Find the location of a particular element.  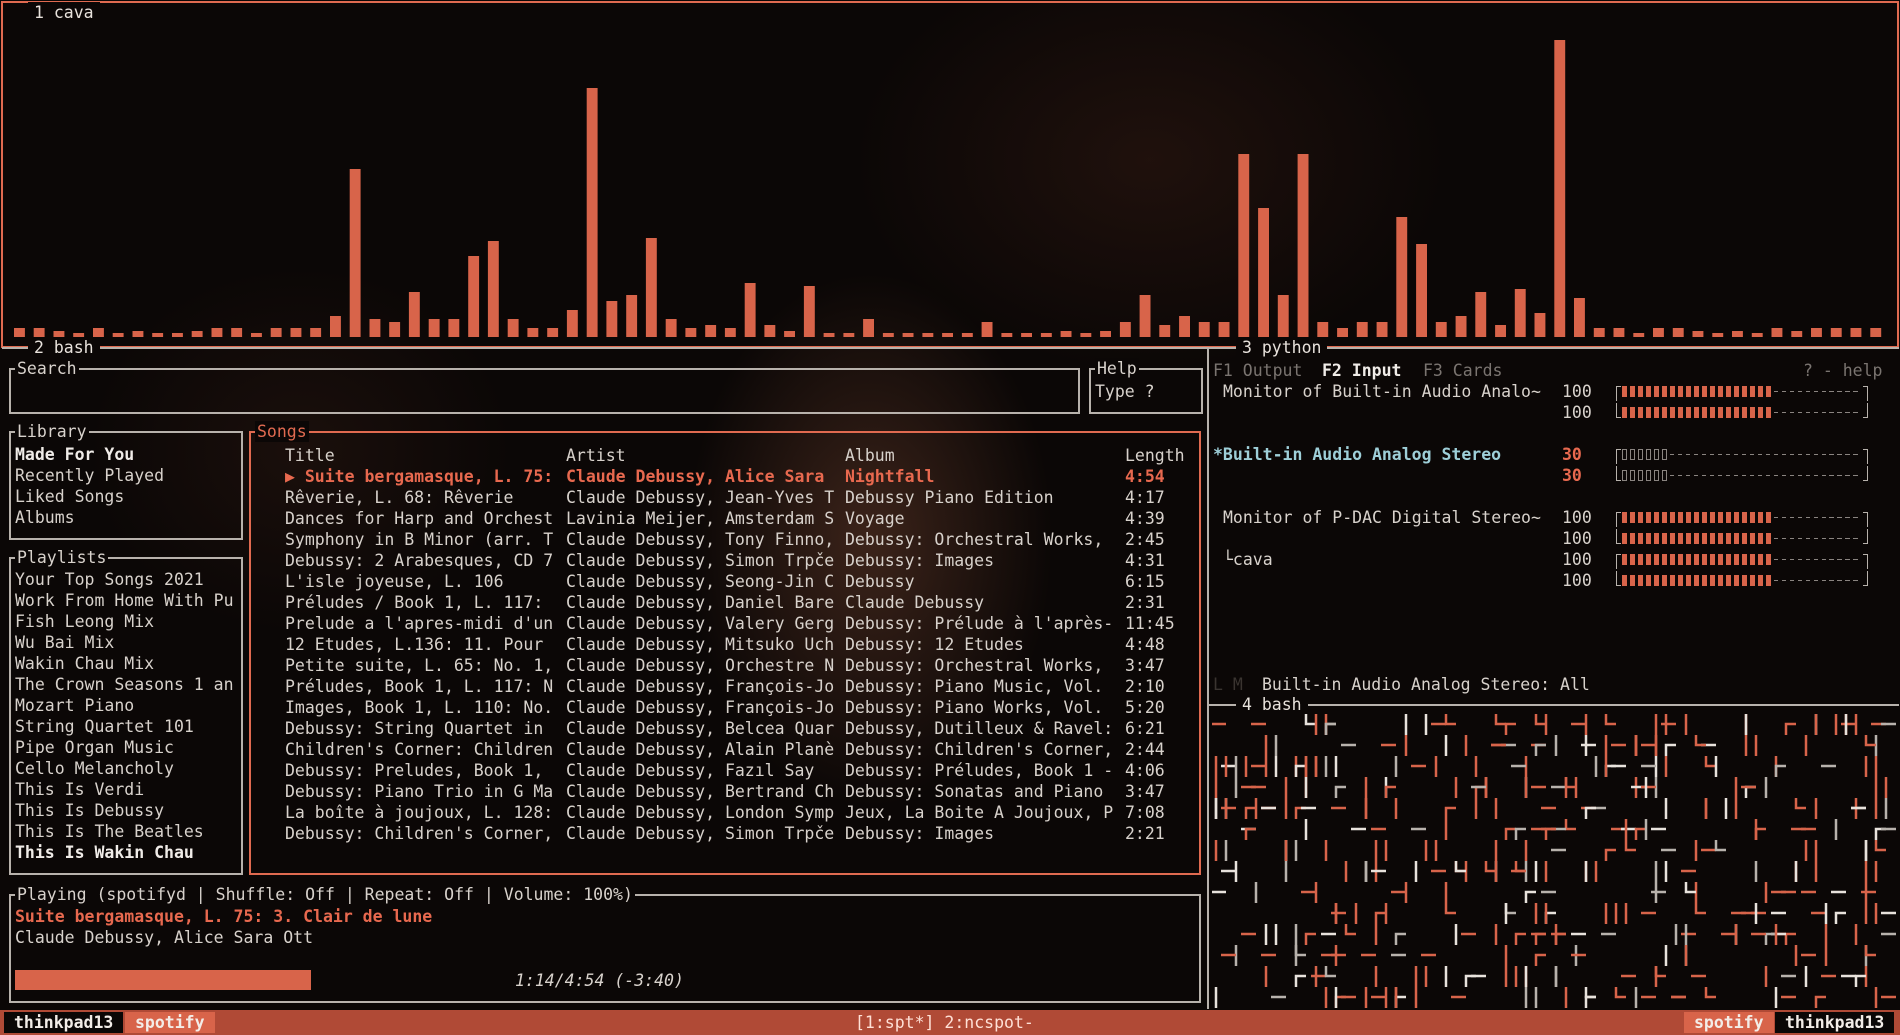

song-album: Debussy: Images is located at coordinates (920, 560).